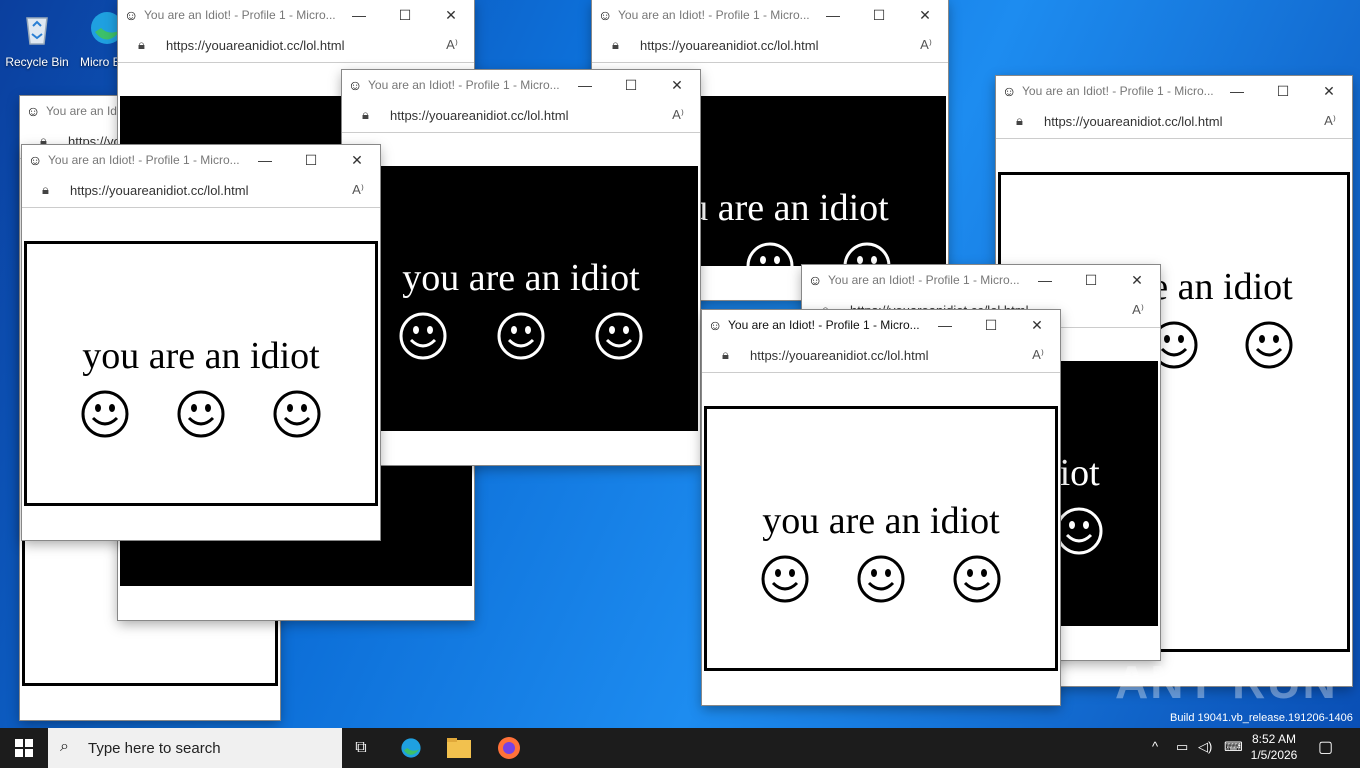  I want to click on file-explorer-button, so click(459, 748).